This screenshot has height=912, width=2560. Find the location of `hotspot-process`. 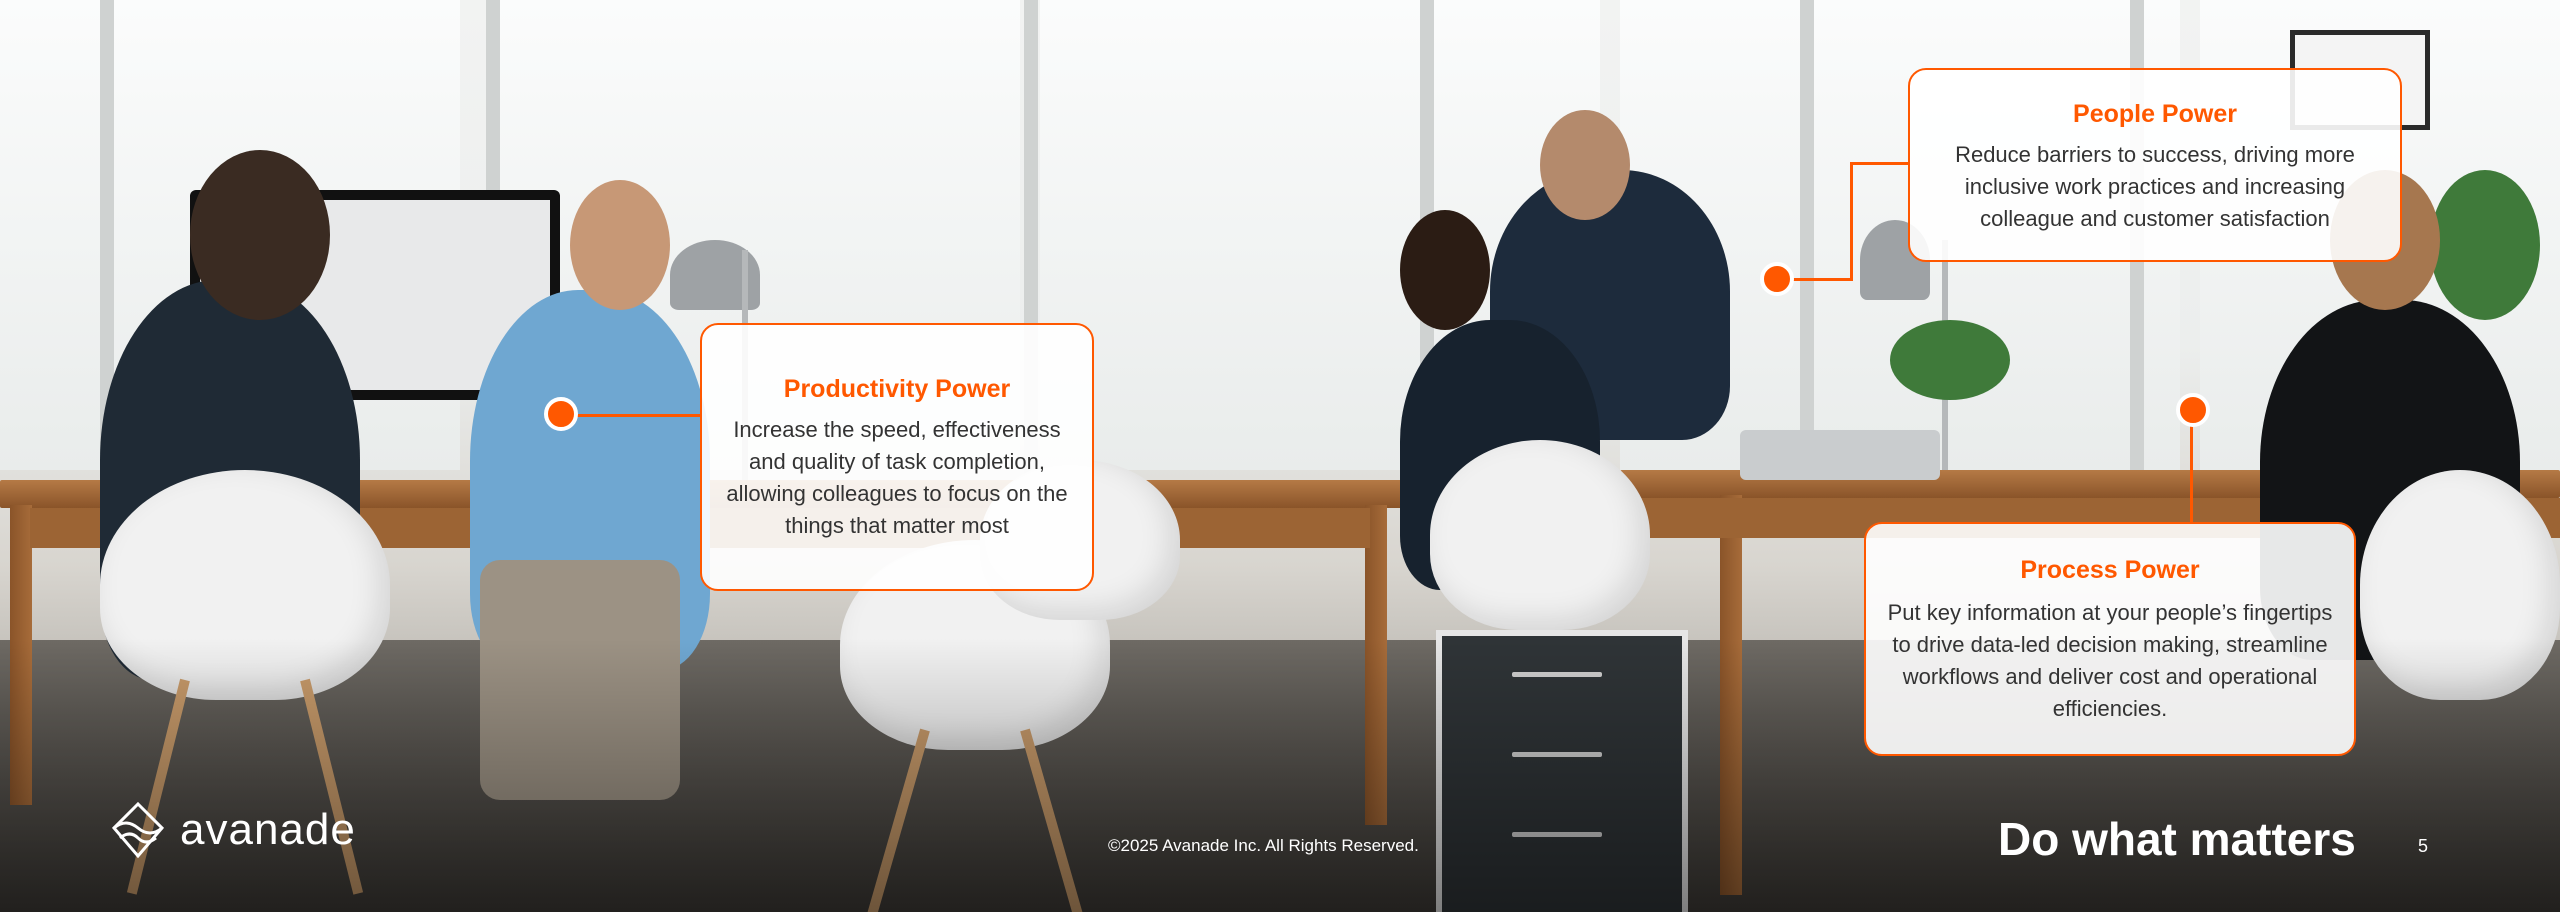

hotspot-process is located at coordinates (2193, 410).